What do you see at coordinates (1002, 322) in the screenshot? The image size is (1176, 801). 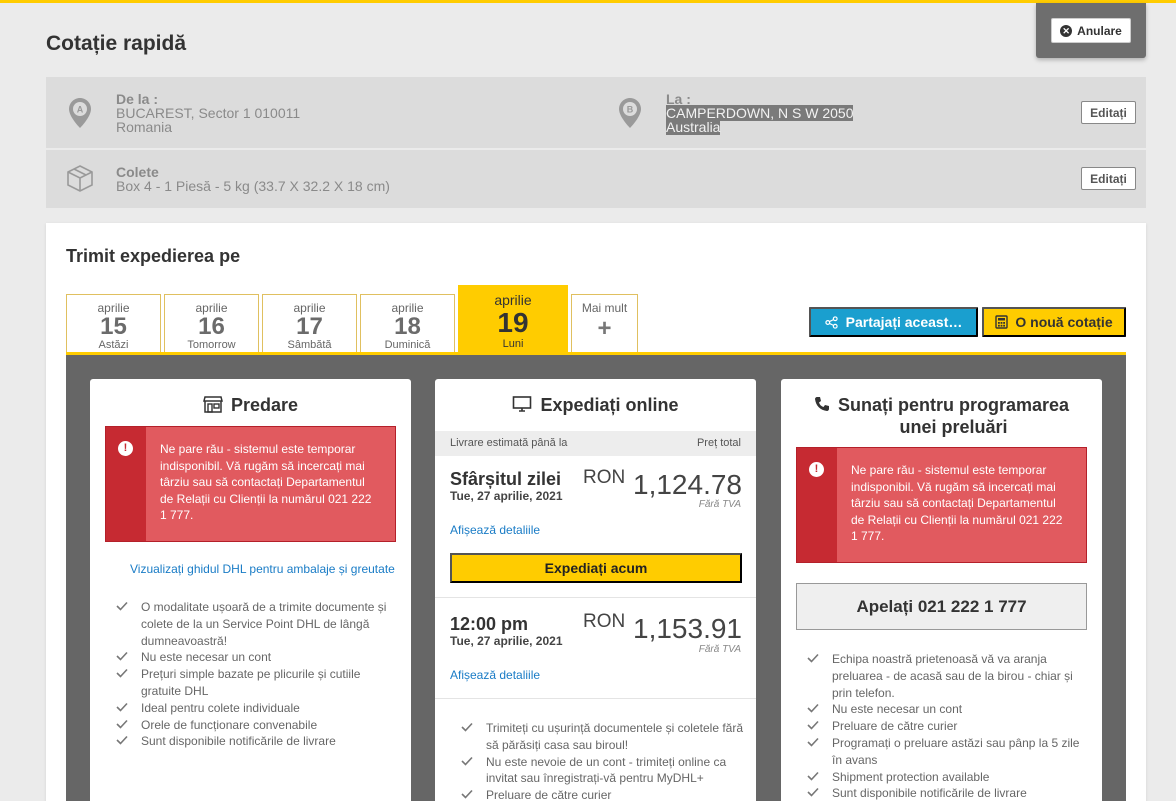 I see `calculator-icon` at bounding box center [1002, 322].